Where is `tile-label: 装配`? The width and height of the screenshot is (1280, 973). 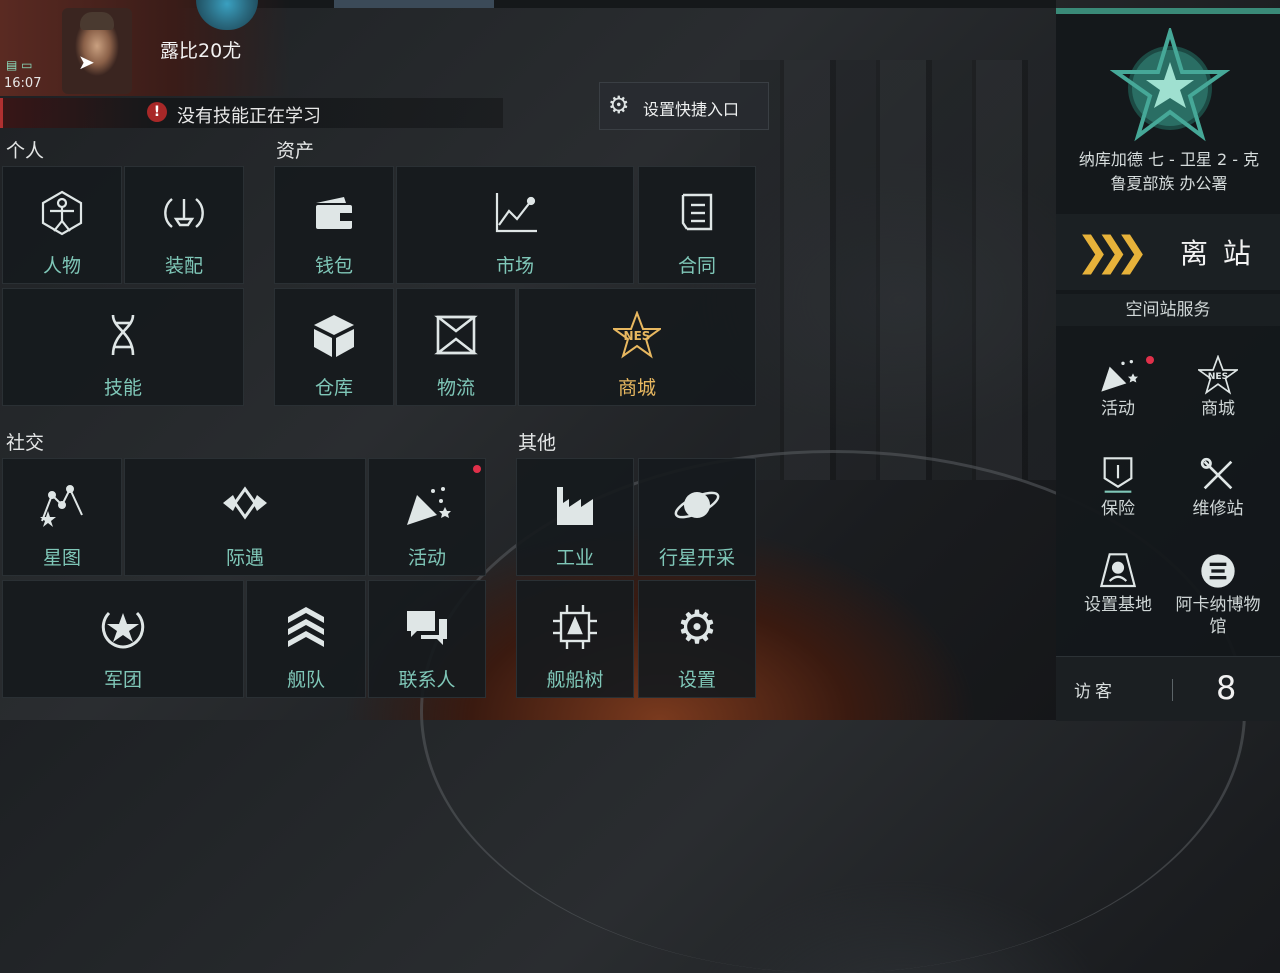 tile-label: 装配 is located at coordinates (183, 266).